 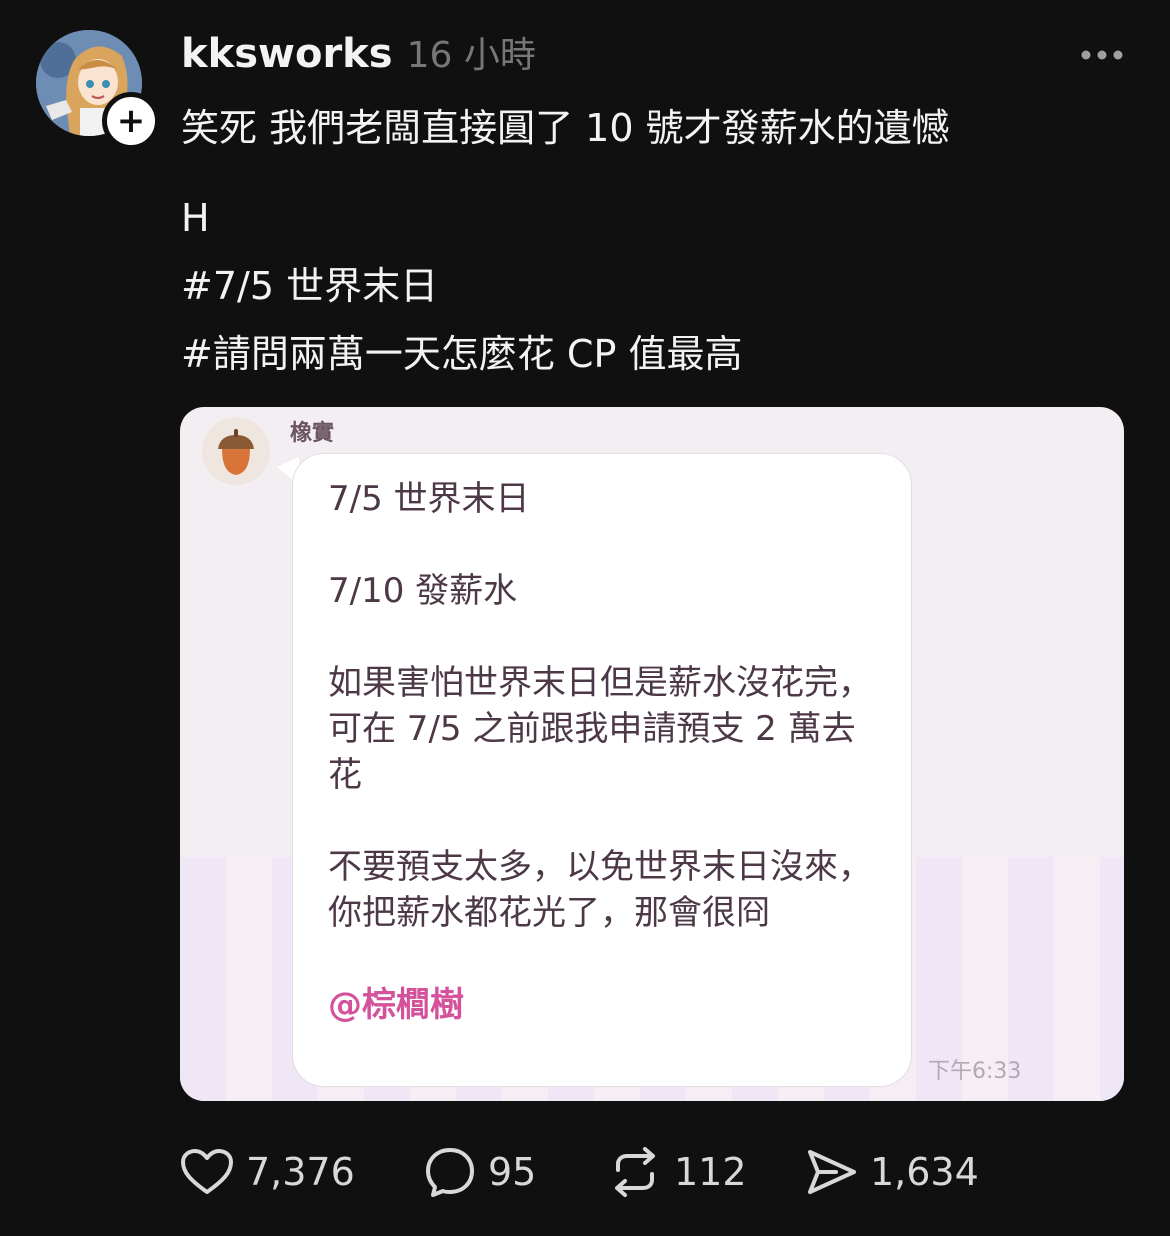 I want to click on follow-plus-button: +, so click(x=131, y=121).